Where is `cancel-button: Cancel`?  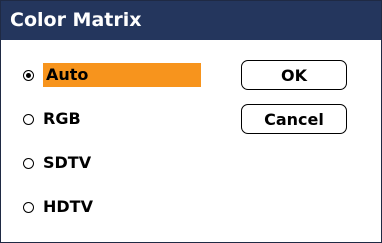
cancel-button: Cancel is located at coordinates (294, 119).